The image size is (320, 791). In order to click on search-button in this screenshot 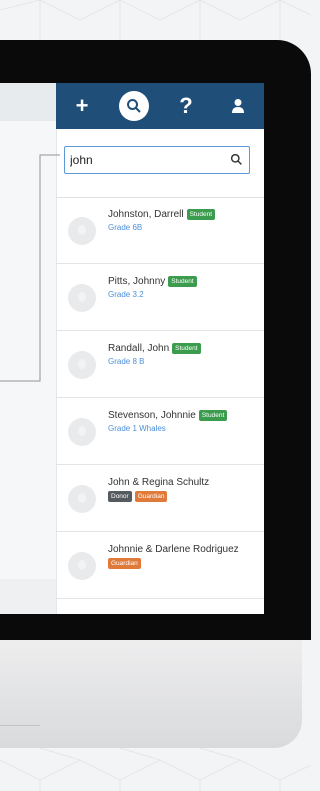, I will do `click(134, 106)`.